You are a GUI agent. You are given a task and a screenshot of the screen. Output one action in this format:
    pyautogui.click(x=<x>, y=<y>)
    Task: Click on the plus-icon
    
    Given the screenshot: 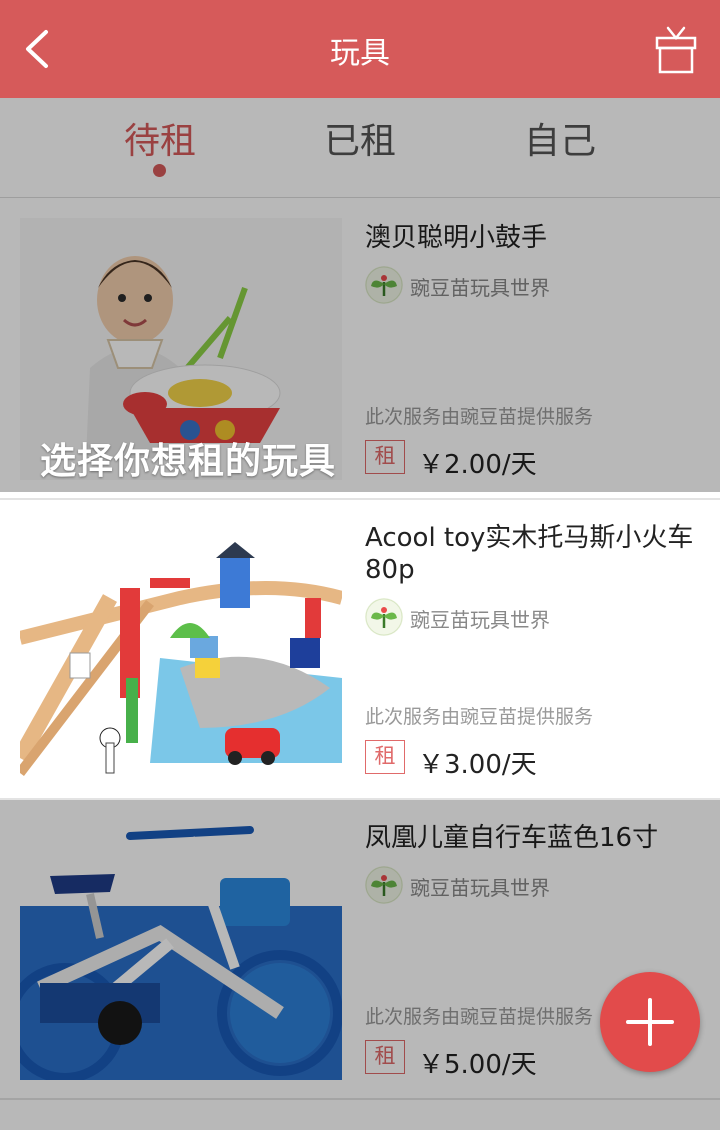 What is the action you would take?
    pyautogui.click(x=650, y=1022)
    